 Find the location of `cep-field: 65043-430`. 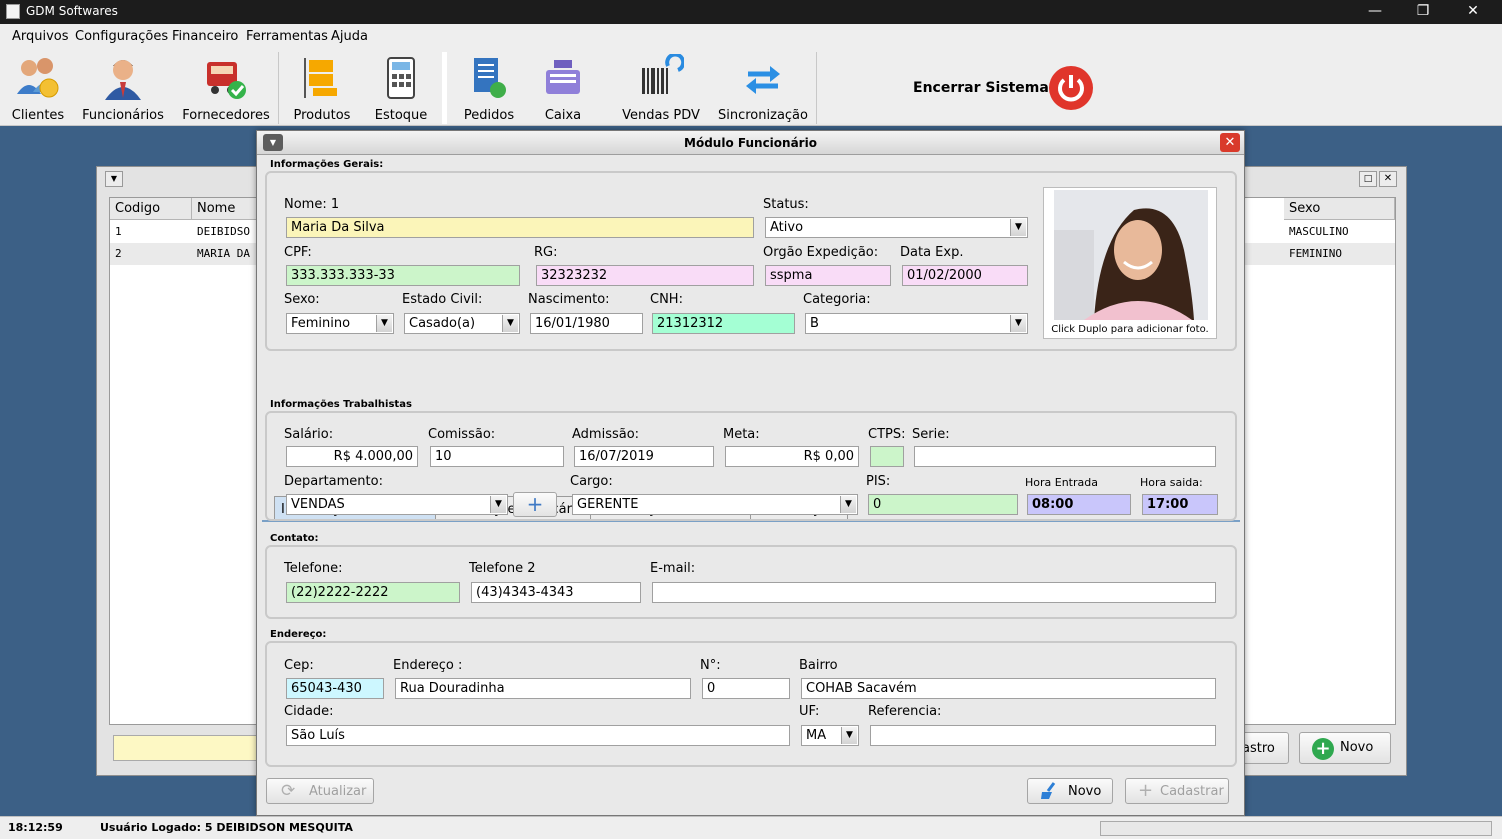

cep-field: 65043-430 is located at coordinates (335, 688).